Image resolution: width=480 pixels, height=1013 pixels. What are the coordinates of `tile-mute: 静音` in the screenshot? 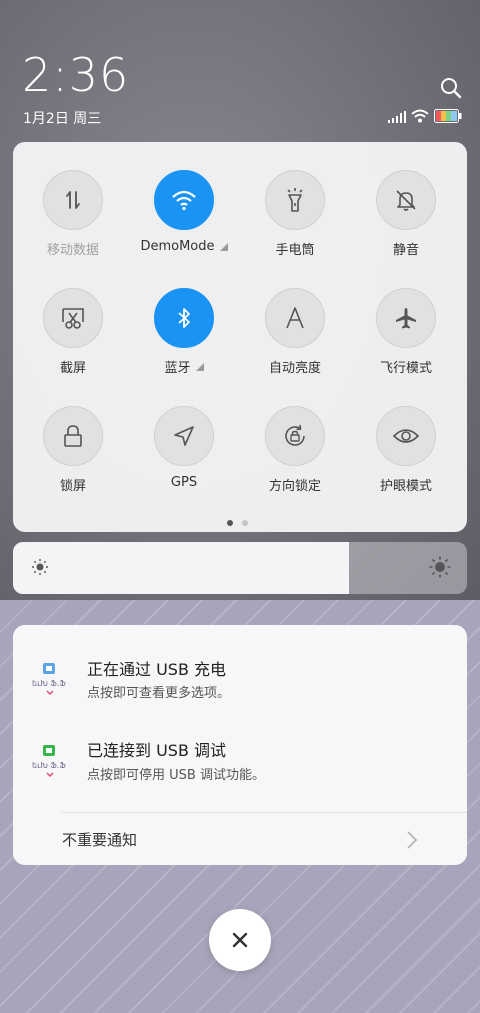 It's located at (406, 214).